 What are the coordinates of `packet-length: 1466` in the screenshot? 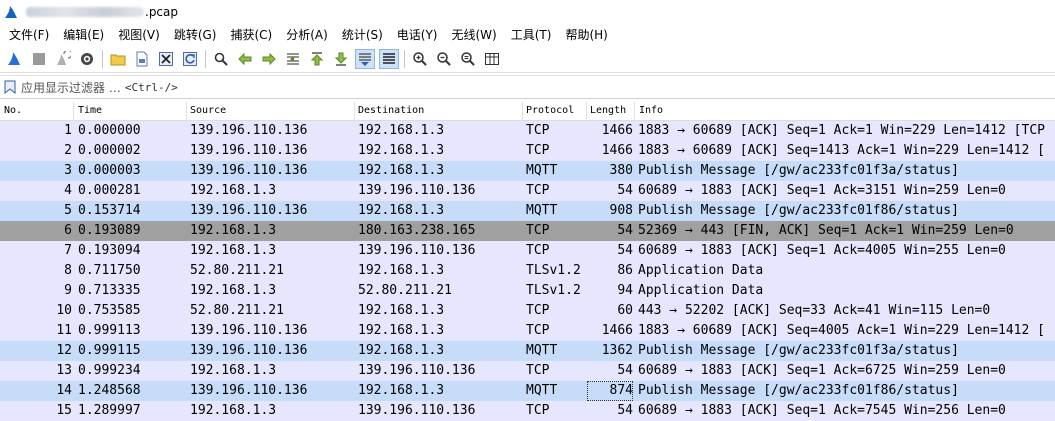 It's located at (617, 330).